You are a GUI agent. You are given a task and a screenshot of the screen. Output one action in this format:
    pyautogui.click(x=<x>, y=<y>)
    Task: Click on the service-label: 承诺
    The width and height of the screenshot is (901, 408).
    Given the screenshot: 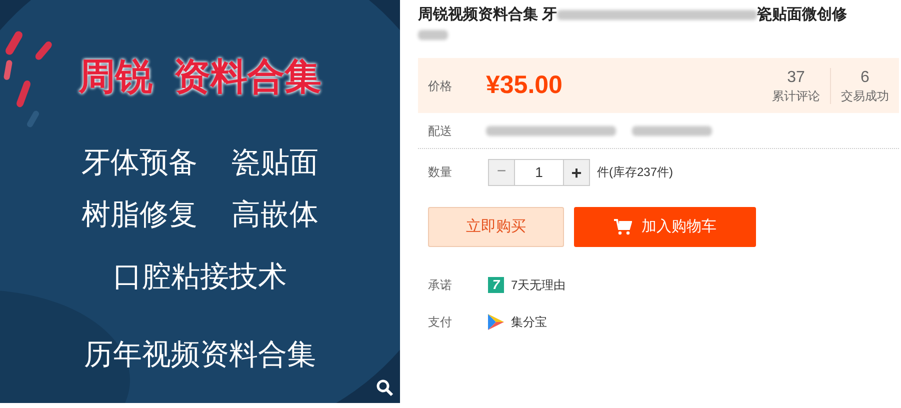 What is the action you would take?
    pyautogui.click(x=440, y=285)
    